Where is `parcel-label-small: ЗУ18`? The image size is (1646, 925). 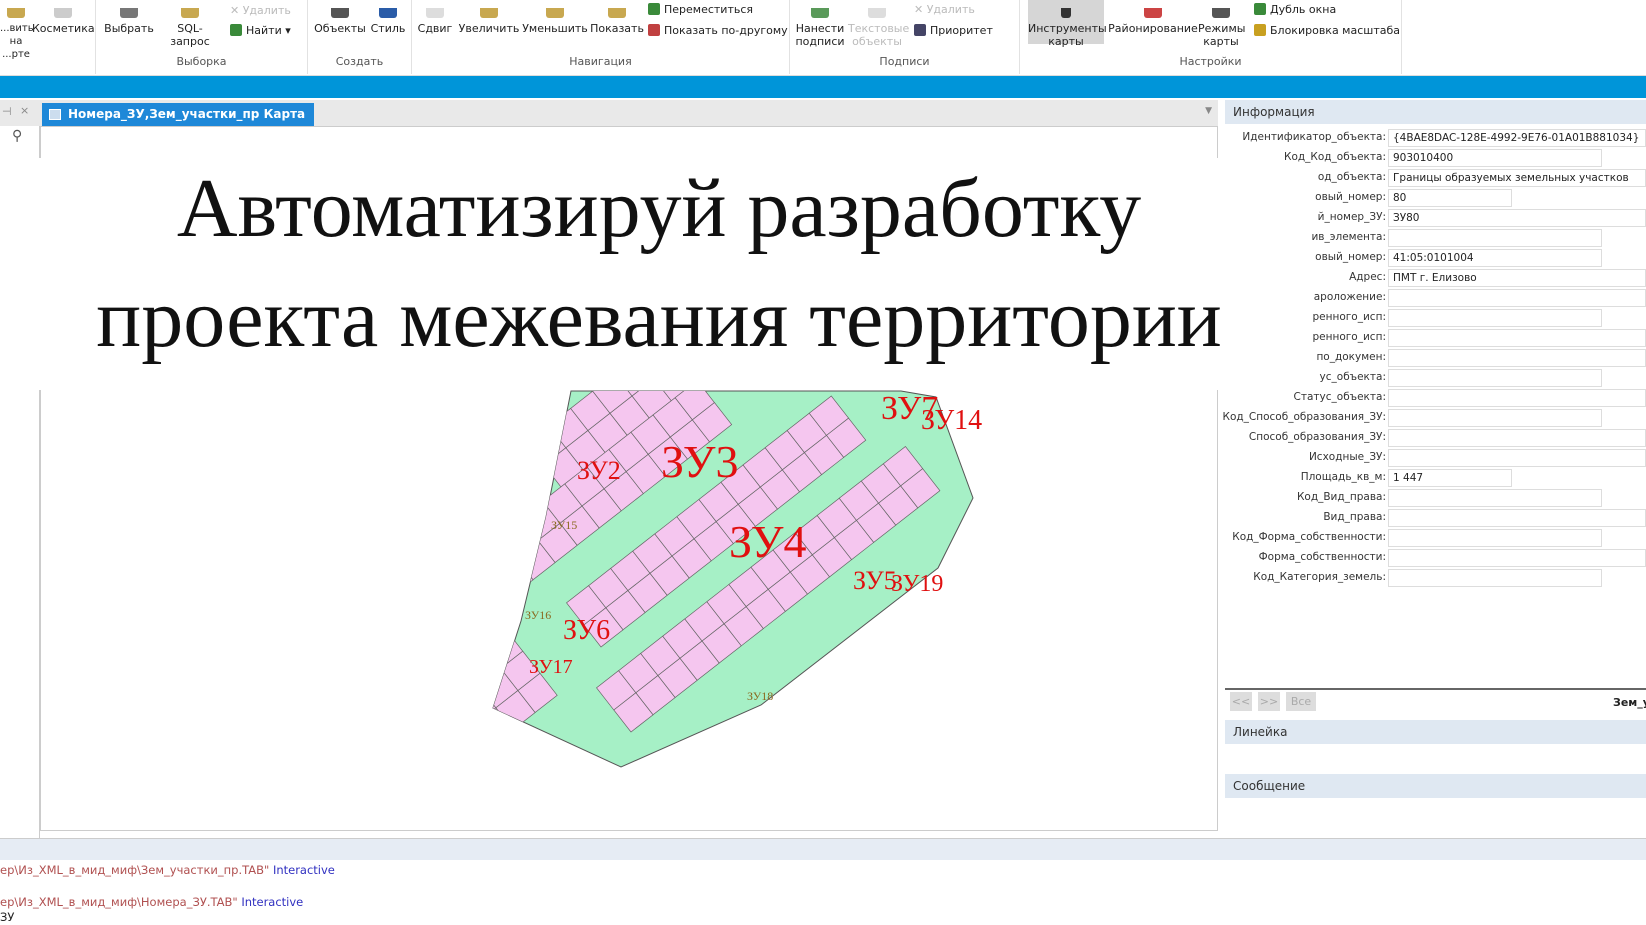 parcel-label-small: ЗУ18 is located at coordinates (760, 696).